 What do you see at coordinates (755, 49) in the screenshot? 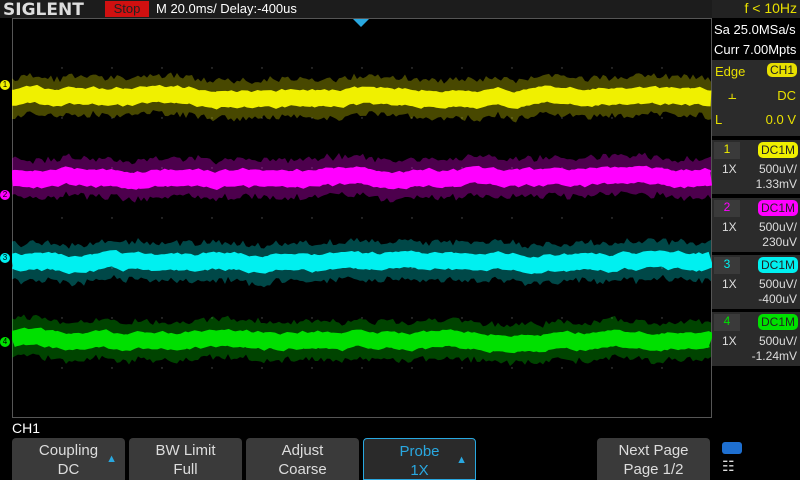
I see `memory-depth: Curr 7.00Mpts` at bounding box center [755, 49].